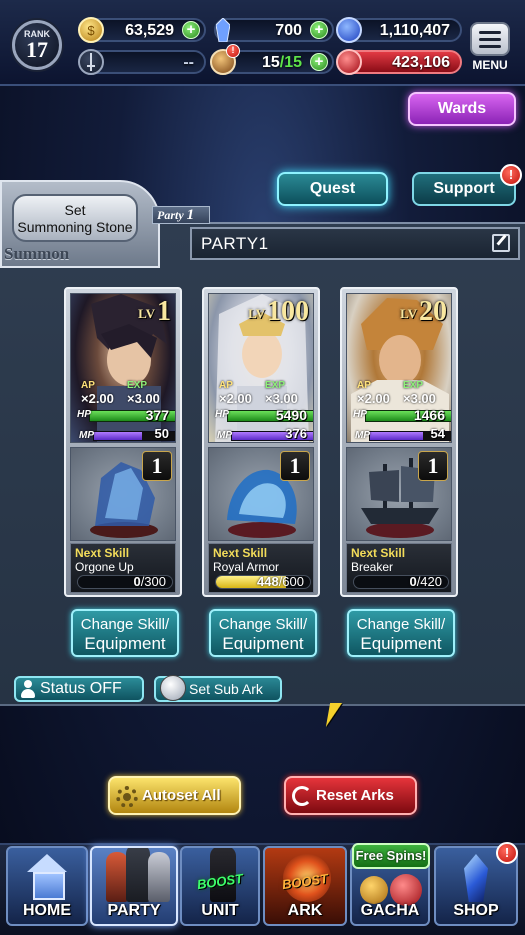 This screenshot has height=935, width=525. What do you see at coordinates (280, 582) in the screenshot?
I see `skill-progress-text: 448/600` at bounding box center [280, 582].